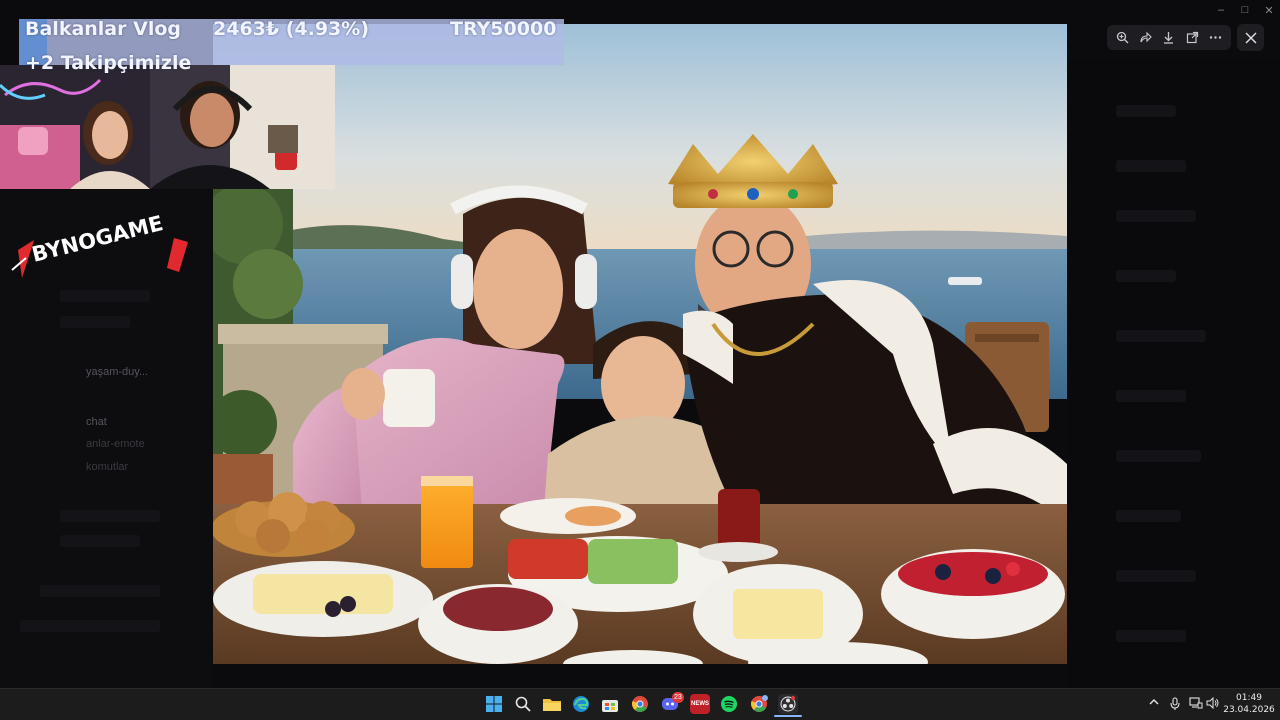  What do you see at coordinates (788, 704) in the screenshot?
I see `obs-icon` at bounding box center [788, 704].